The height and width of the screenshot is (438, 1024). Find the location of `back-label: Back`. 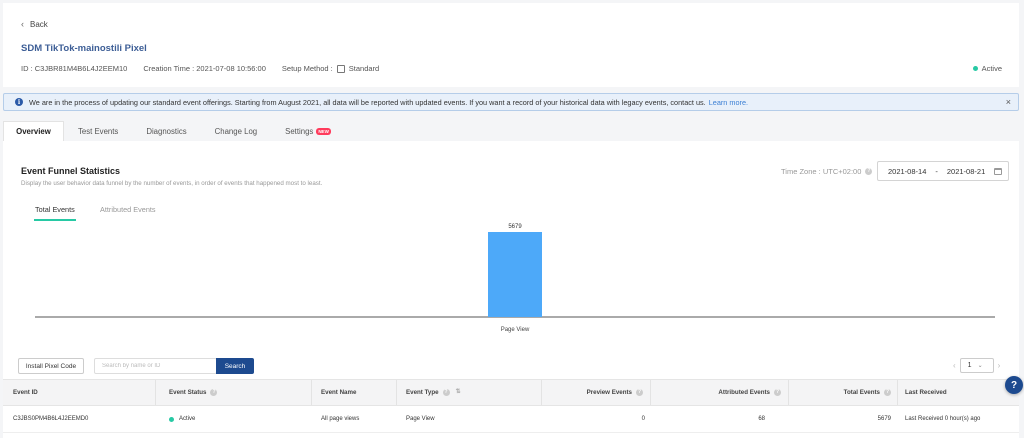

back-label: Back is located at coordinates (39, 24).